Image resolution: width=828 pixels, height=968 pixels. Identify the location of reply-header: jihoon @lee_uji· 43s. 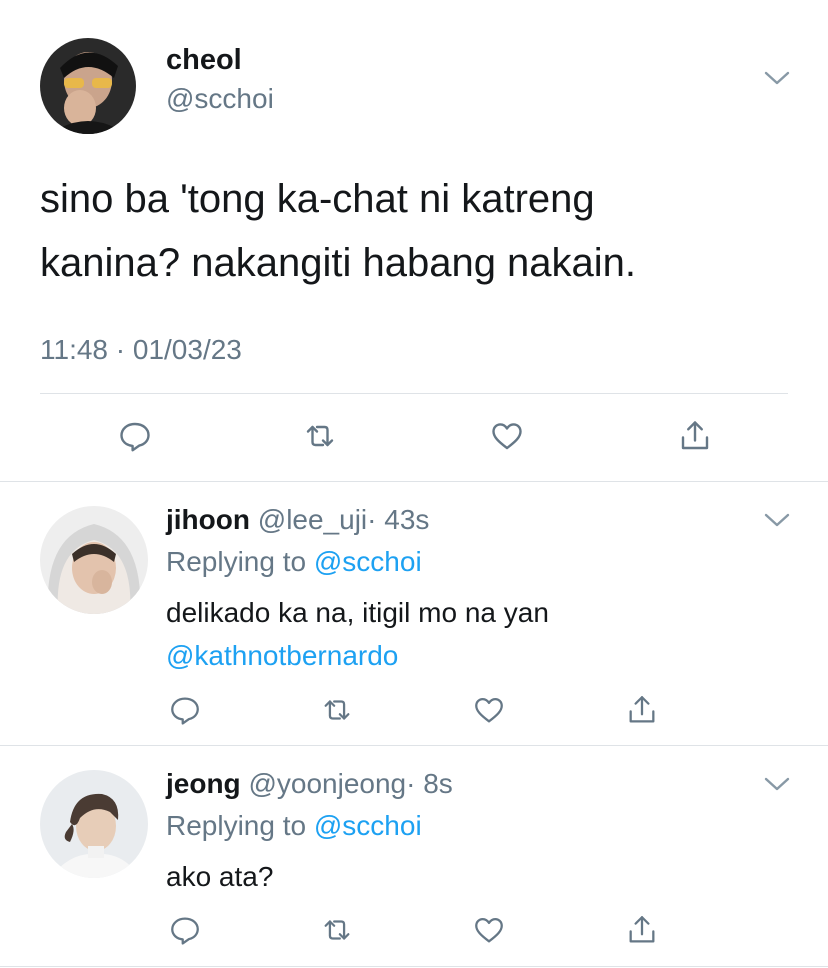
(297, 520).